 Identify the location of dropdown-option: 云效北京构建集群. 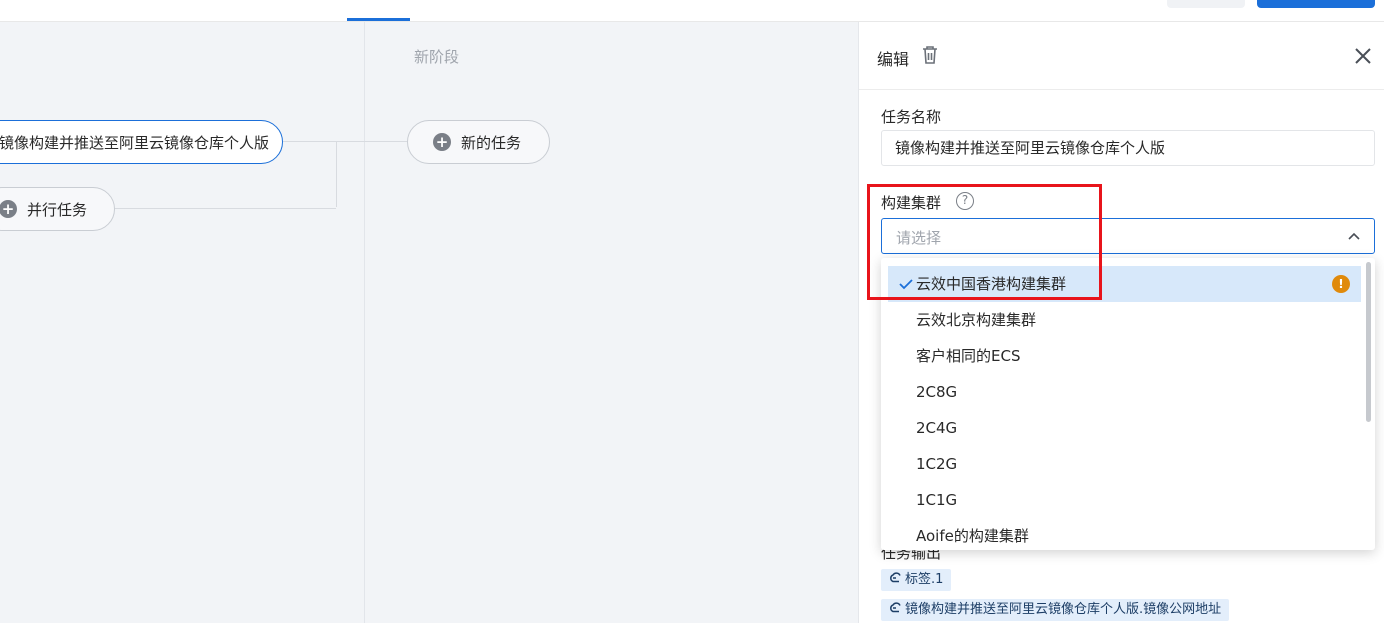
(1124, 320).